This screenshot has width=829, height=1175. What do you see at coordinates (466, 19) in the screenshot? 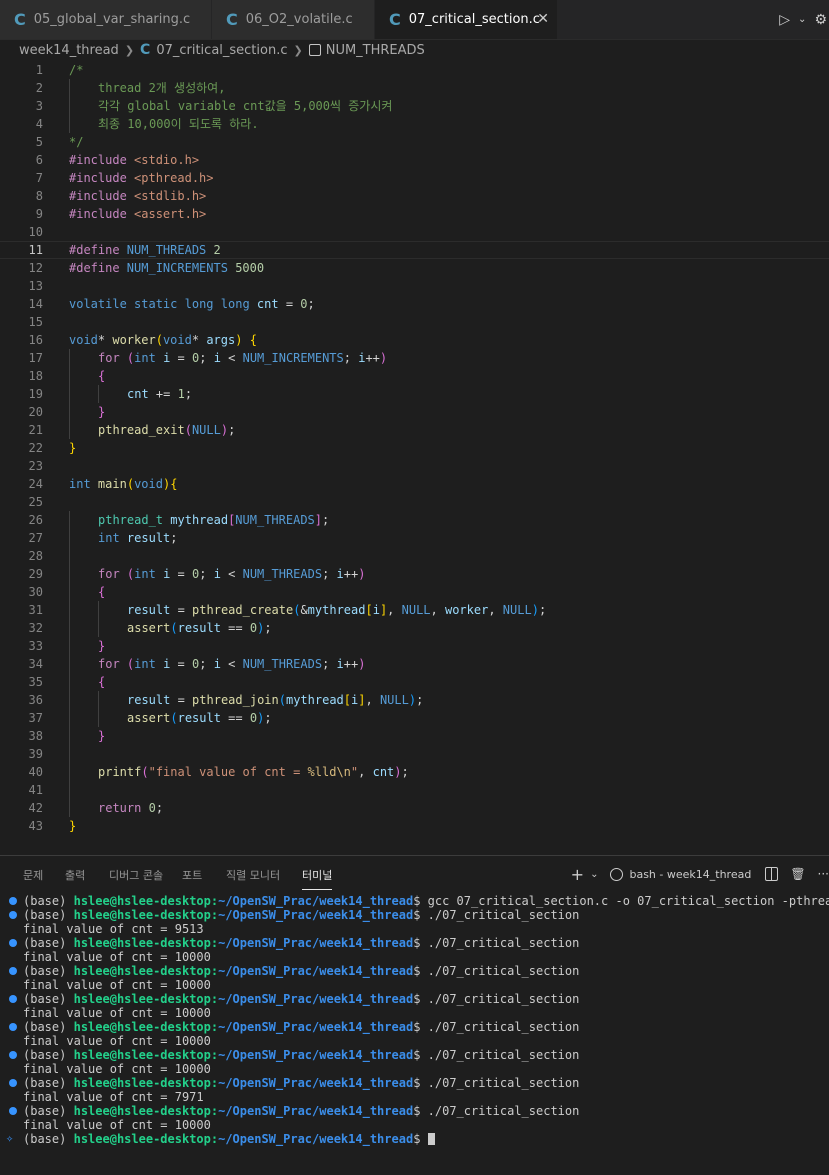
I see `tab-07-critical-section: C 07_critical_section.c ✕` at bounding box center [466, 19].